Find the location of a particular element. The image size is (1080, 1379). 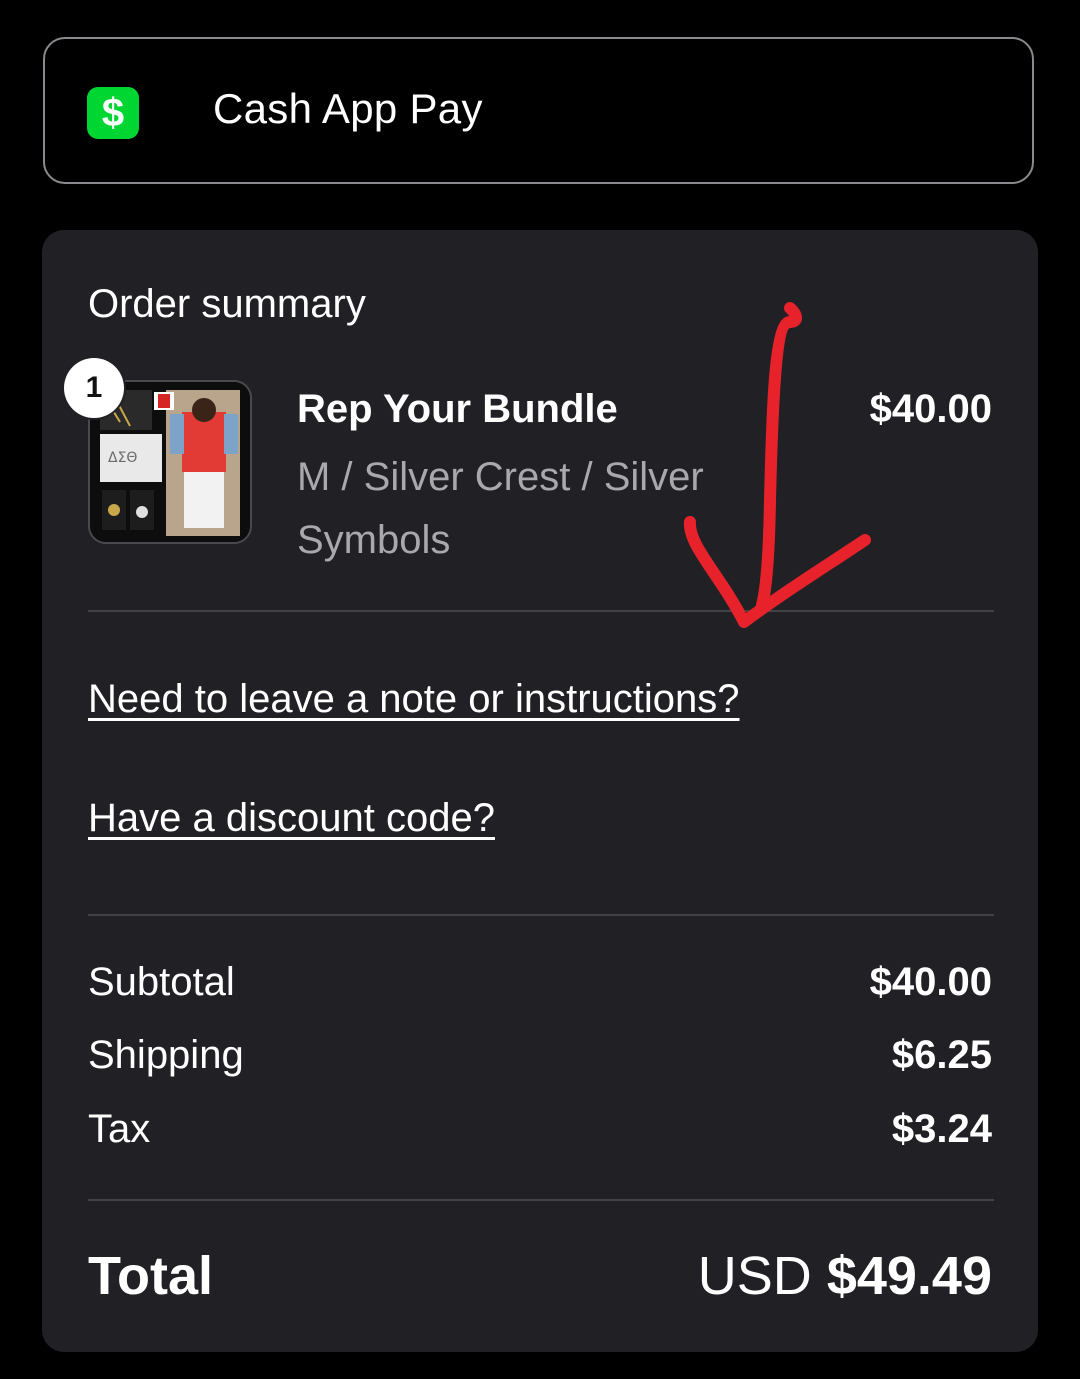

discount-code-link: Have a discount code? is located at coordinates (291, 818).